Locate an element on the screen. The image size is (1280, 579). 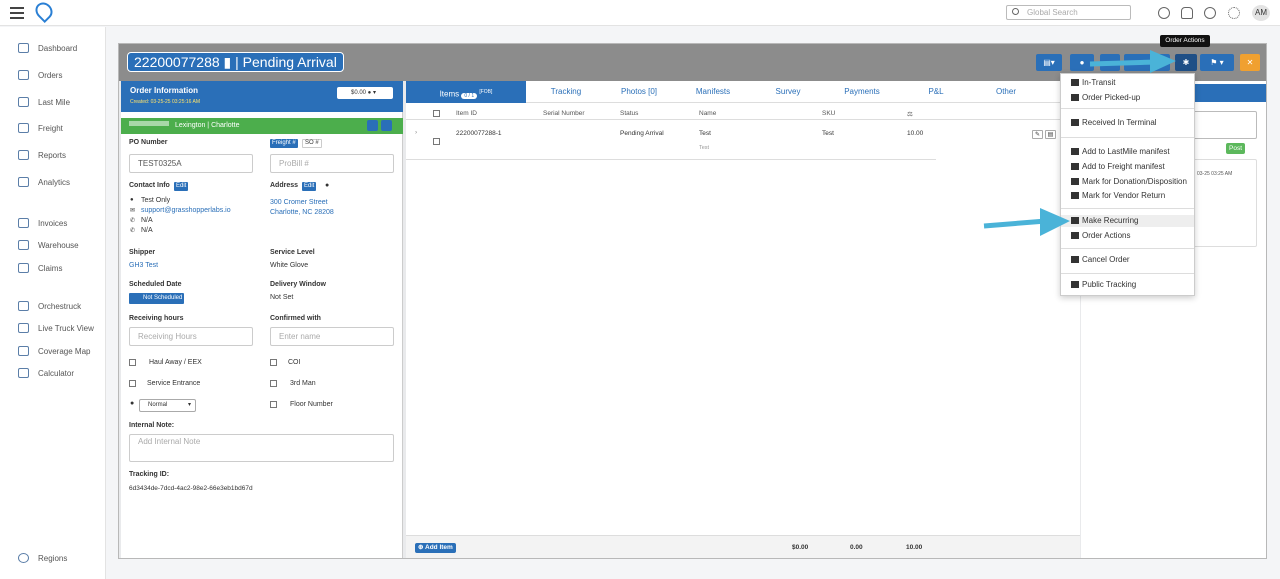
po-number-input: TEST0325A is located at coordinates (191, 163).